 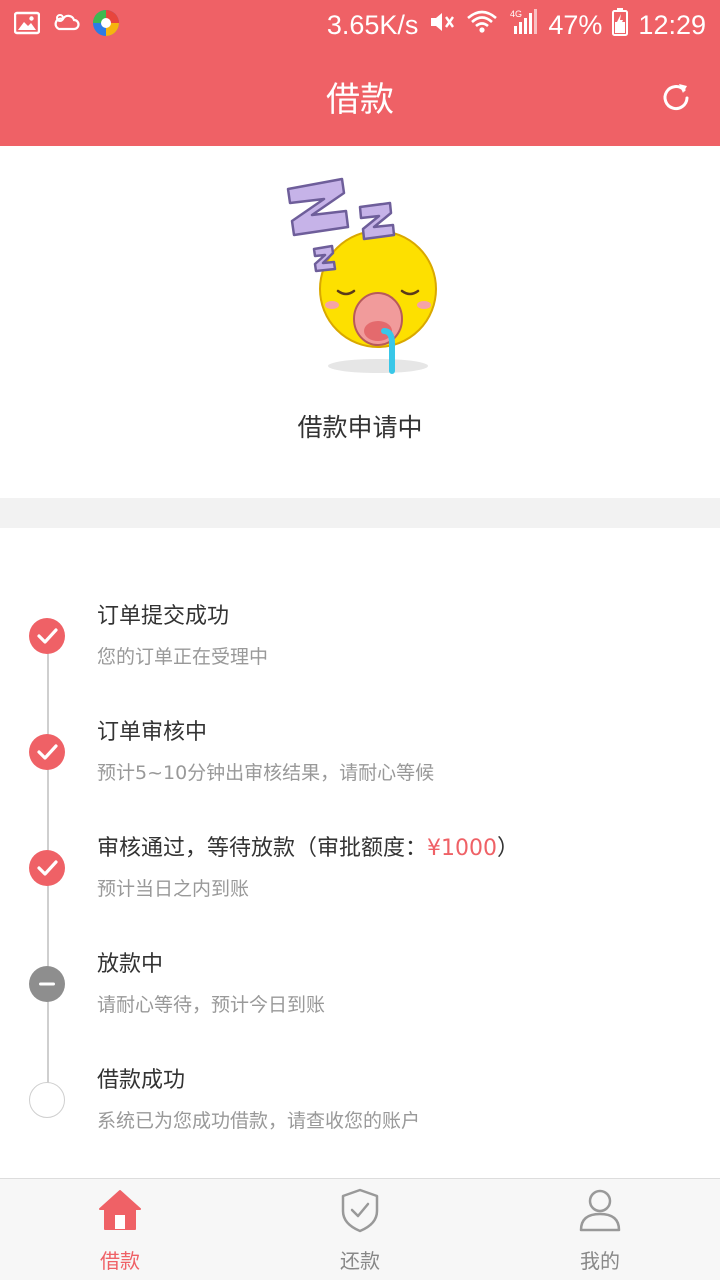 I want to click on step-description: 预计当日之内到账, so click(x=173, y=889).